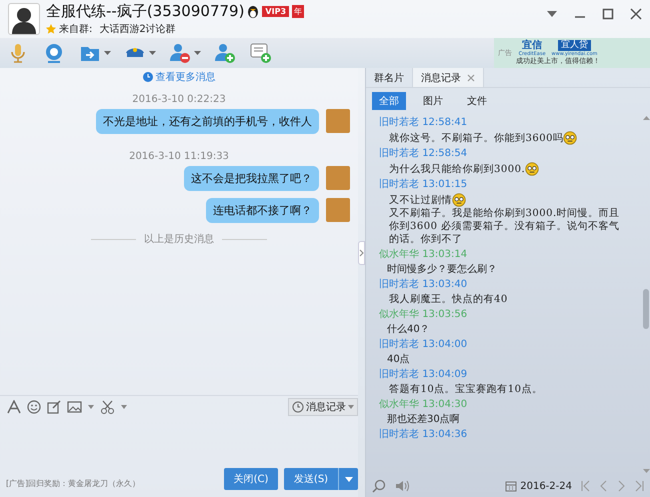 This screenshot has height=497, width=650. I want to click on more-messages-link: 查看更多消息, so click(179, 77).